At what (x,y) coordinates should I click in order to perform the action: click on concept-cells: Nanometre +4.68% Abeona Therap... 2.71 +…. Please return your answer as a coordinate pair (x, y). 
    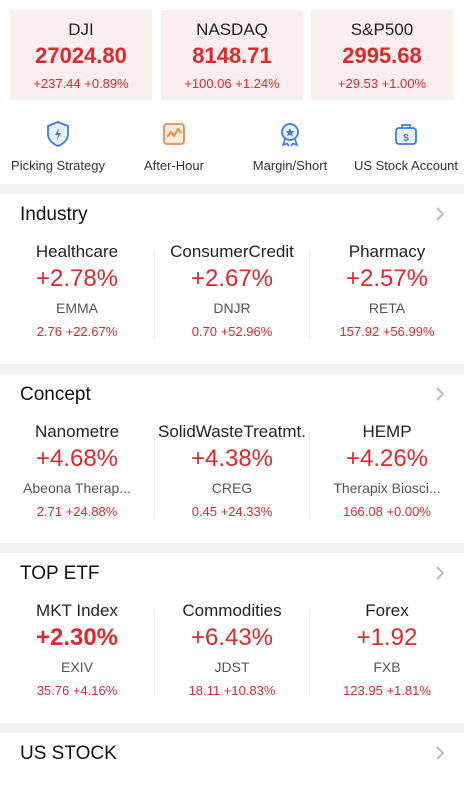
    Looking at the image, I should click on (232, 477).